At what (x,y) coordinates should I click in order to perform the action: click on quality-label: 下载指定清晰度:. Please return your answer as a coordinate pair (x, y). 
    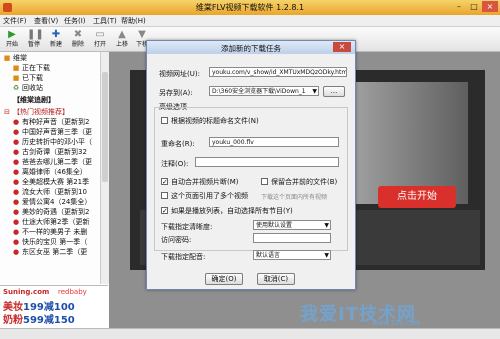
    Looking at the image, I should click on (187, 227).